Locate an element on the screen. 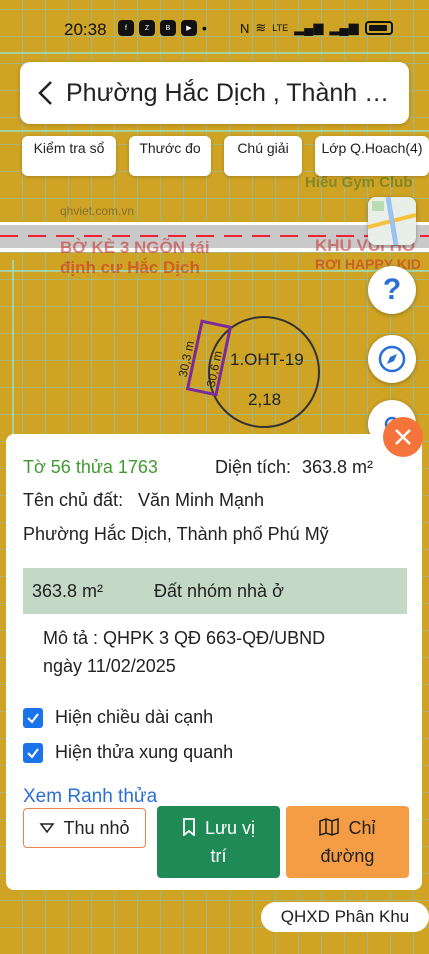 The width and height of the screenshot is (429, 954). show-neighbors-label: Hiện thửa xung quanh is located at coordinates (144, 752).